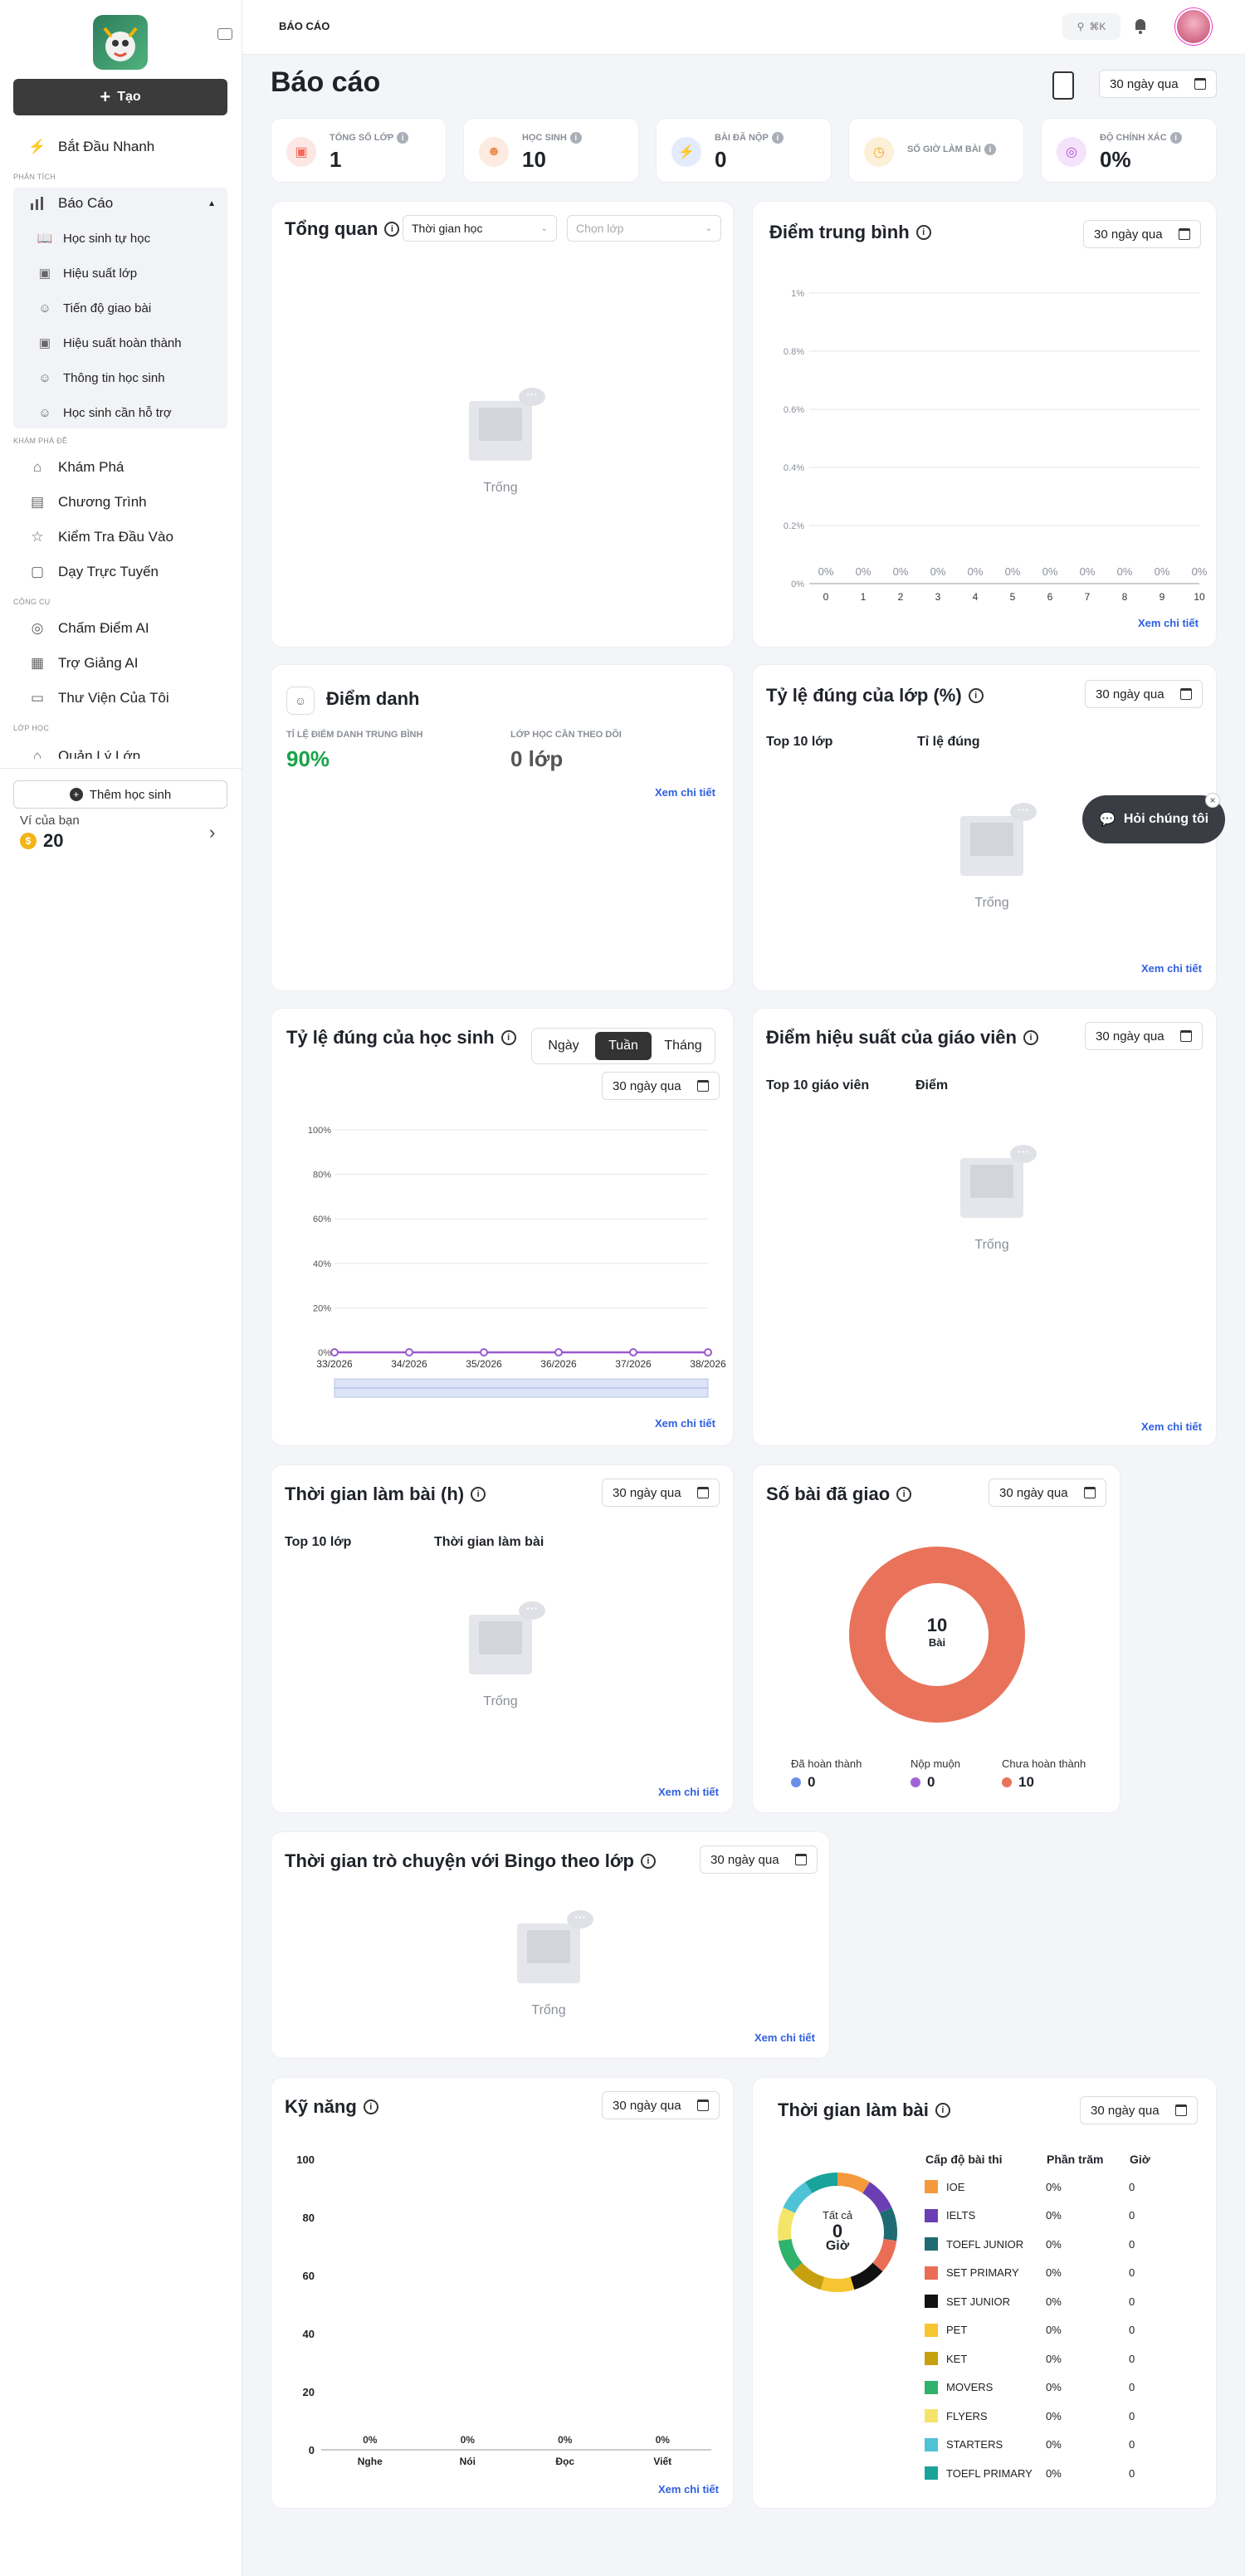 The width and height of the screenshot is (1245, 2576). I want to click on nav-ai-grading: ◎ Chấm Điểm AI, so click(120, 628).